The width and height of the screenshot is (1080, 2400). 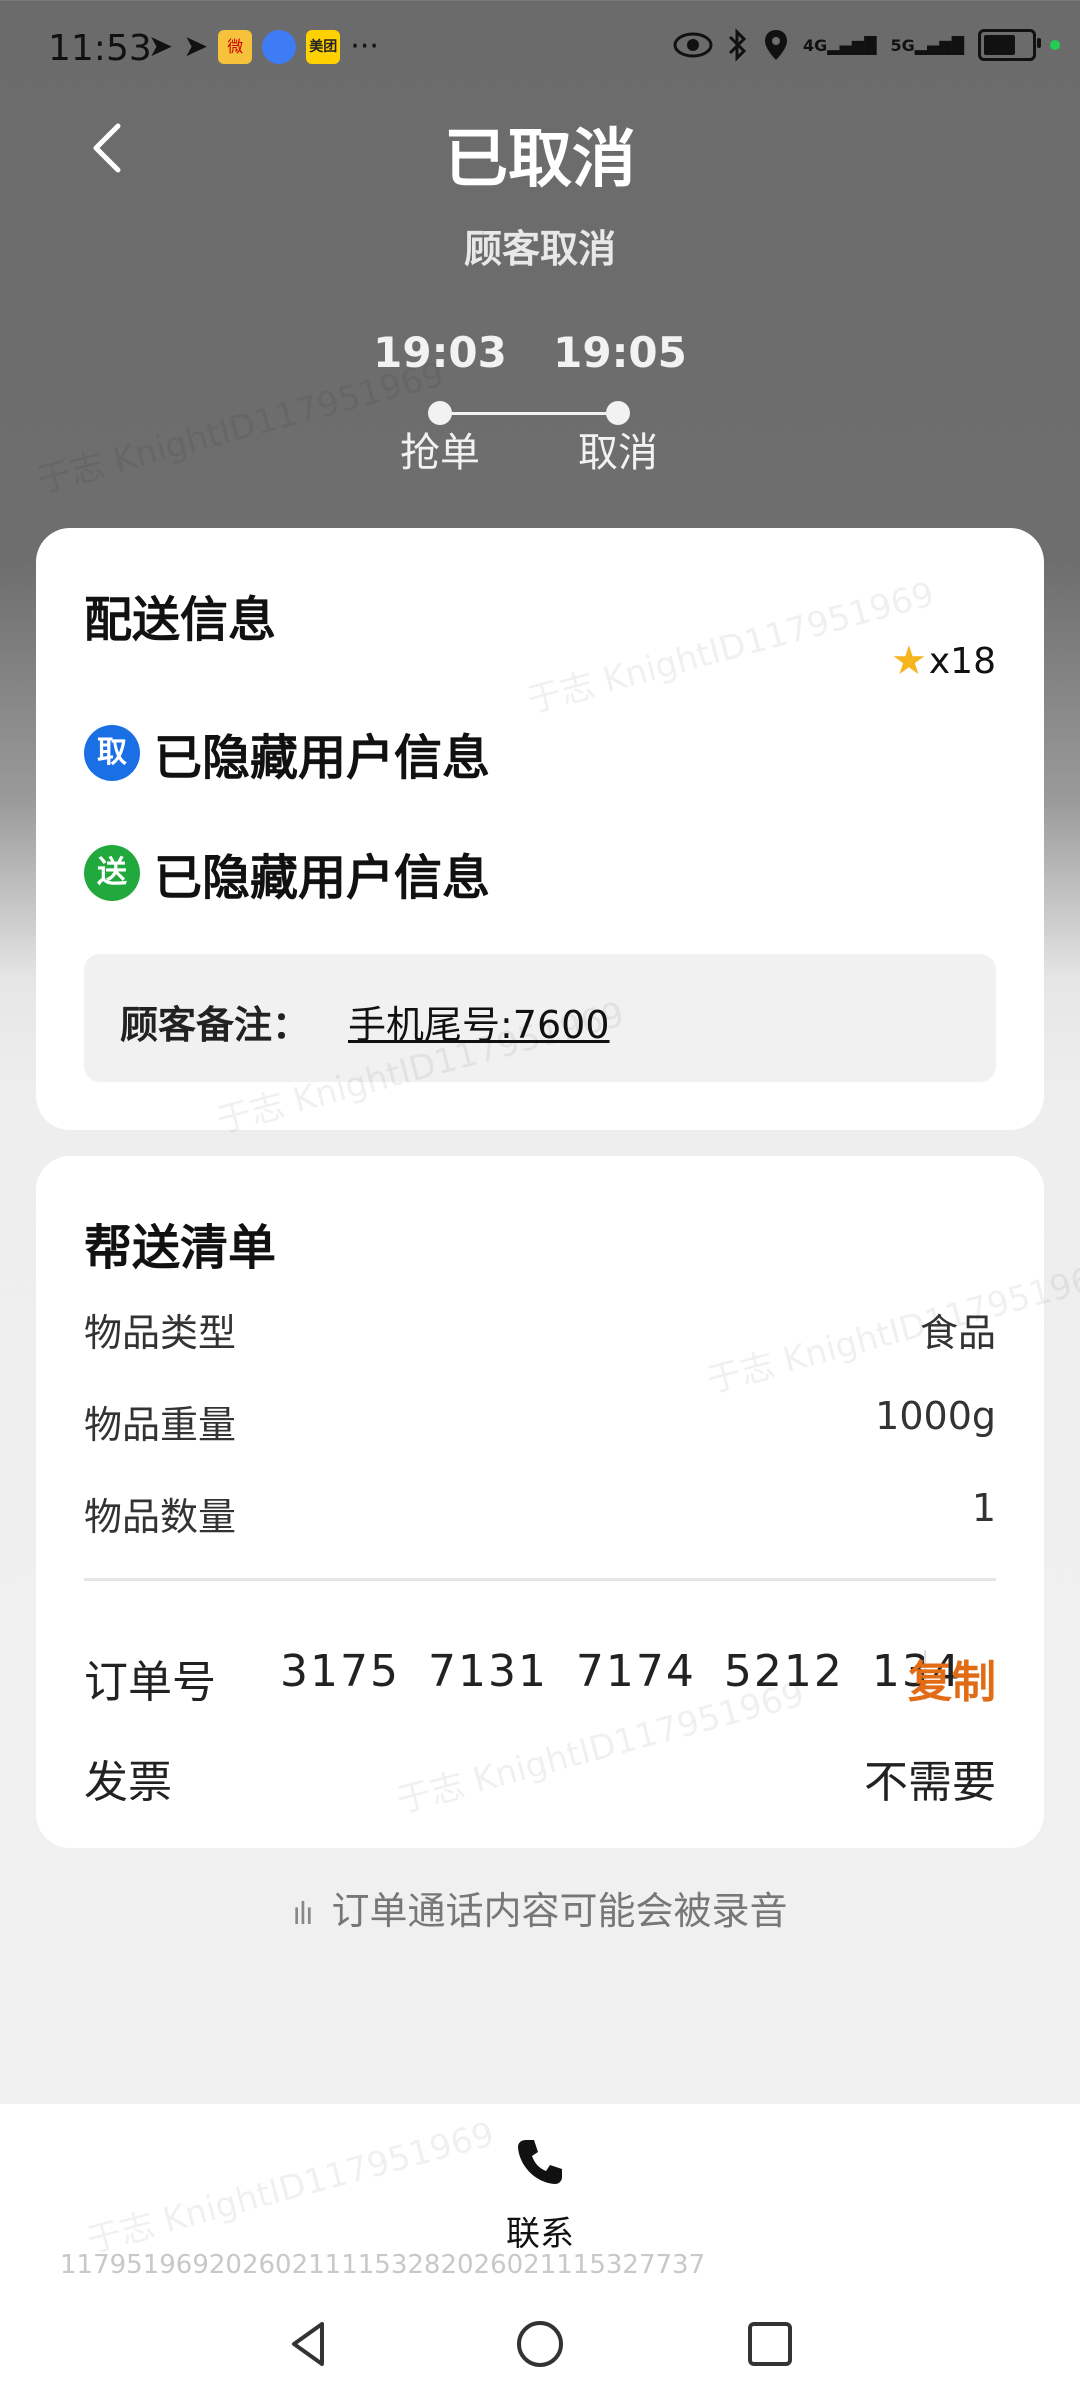 What do you see at coordinates (440, 352) in the screenshot?
I see `timeline-time-grab: 19:03` at bounding box center [440, 352].